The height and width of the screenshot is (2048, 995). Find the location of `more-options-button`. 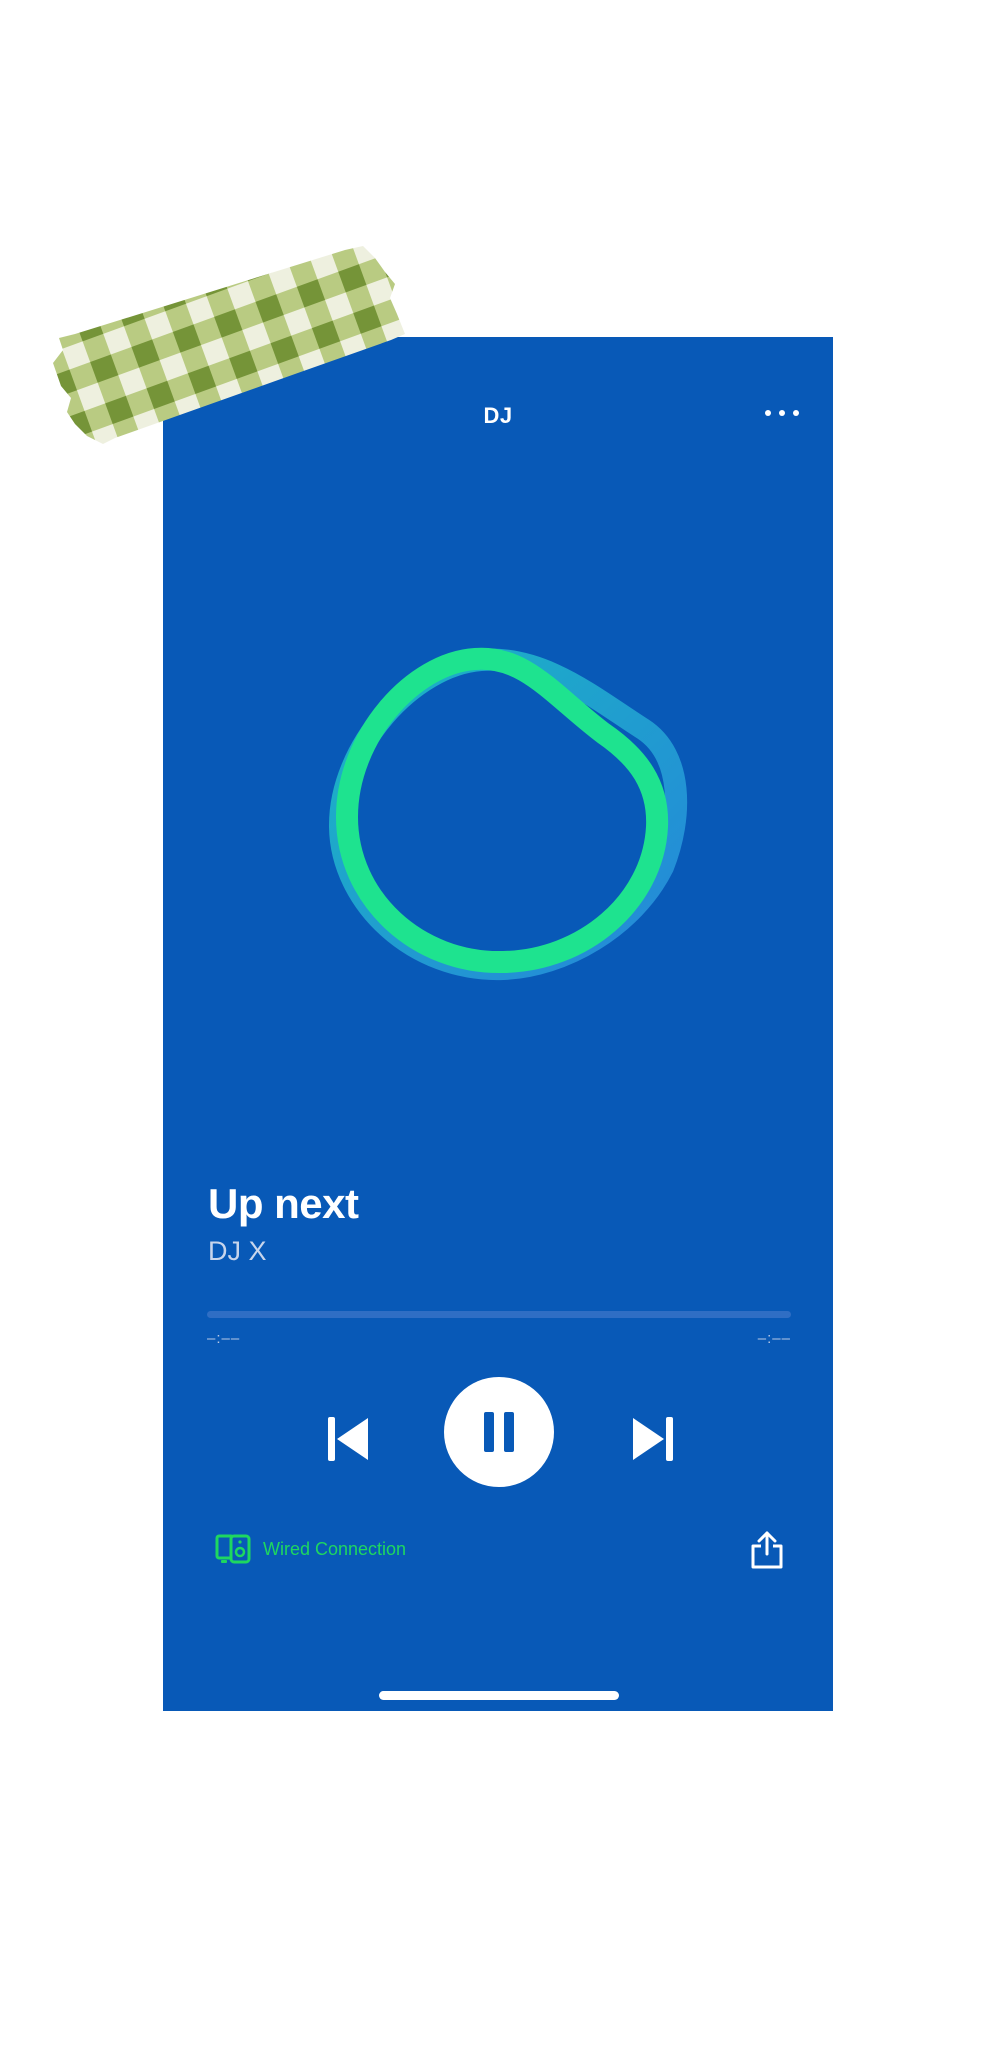

more-options-button is located at coordinates (782, 413).